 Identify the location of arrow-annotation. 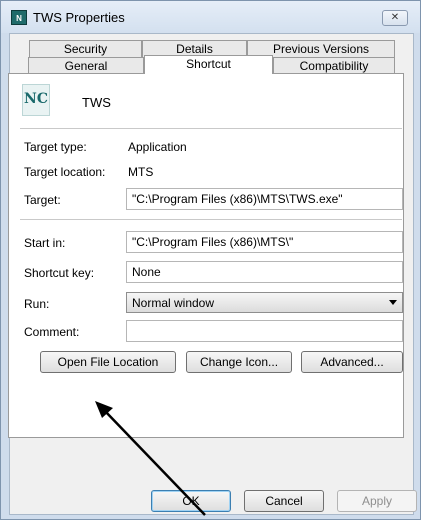
(150, 458).